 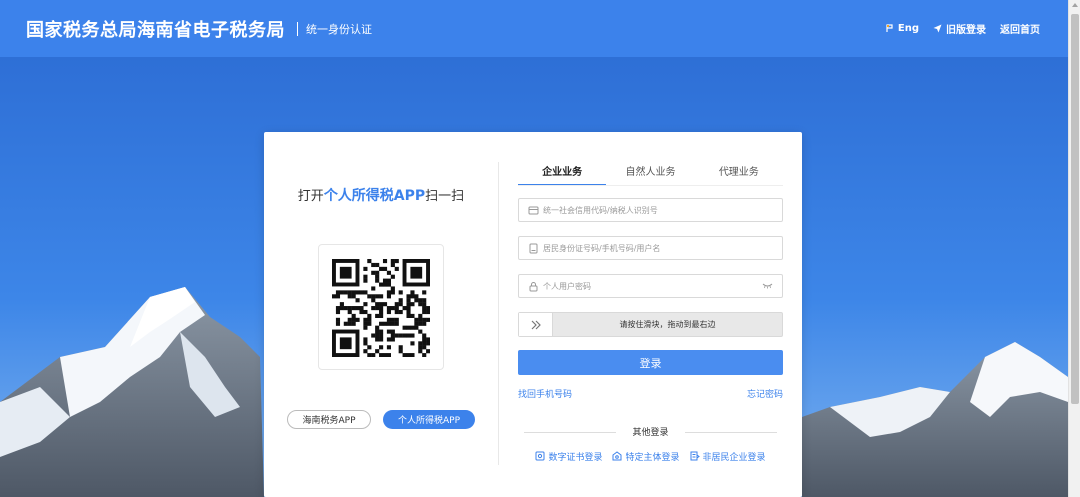 What do you see at coordinates (339, 29) in the screenshot?
I see `site-subtitle: 统一身份认证` at bounding box center [339, 29].